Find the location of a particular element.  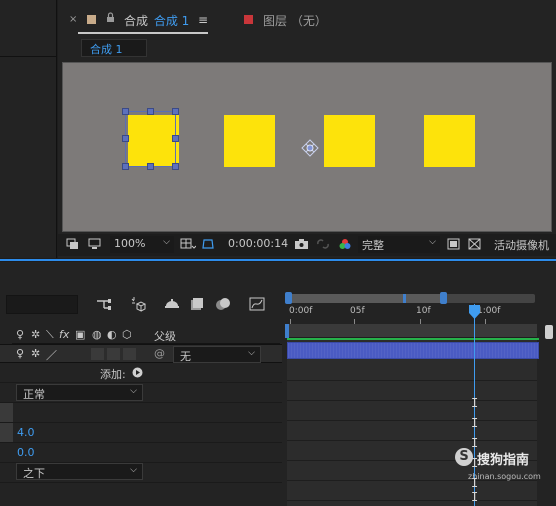

shy-switch-icon: ♀ is located at coordinates (20, 353).